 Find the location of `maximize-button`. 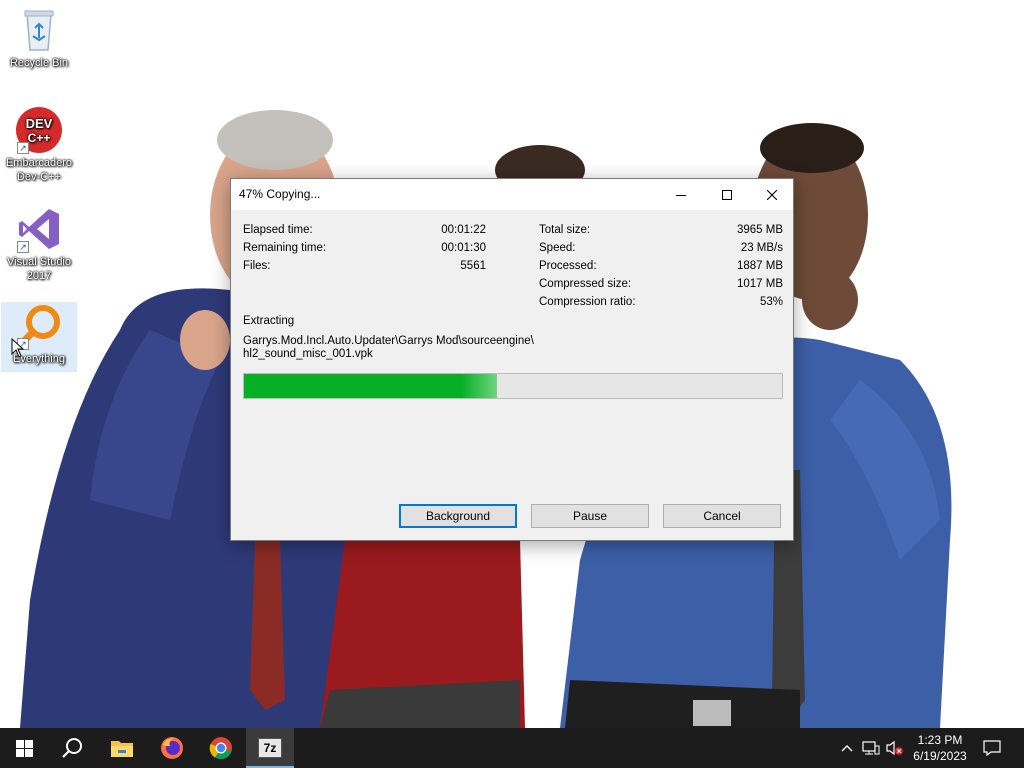

maximize-button is located at coordinates (727, 194).